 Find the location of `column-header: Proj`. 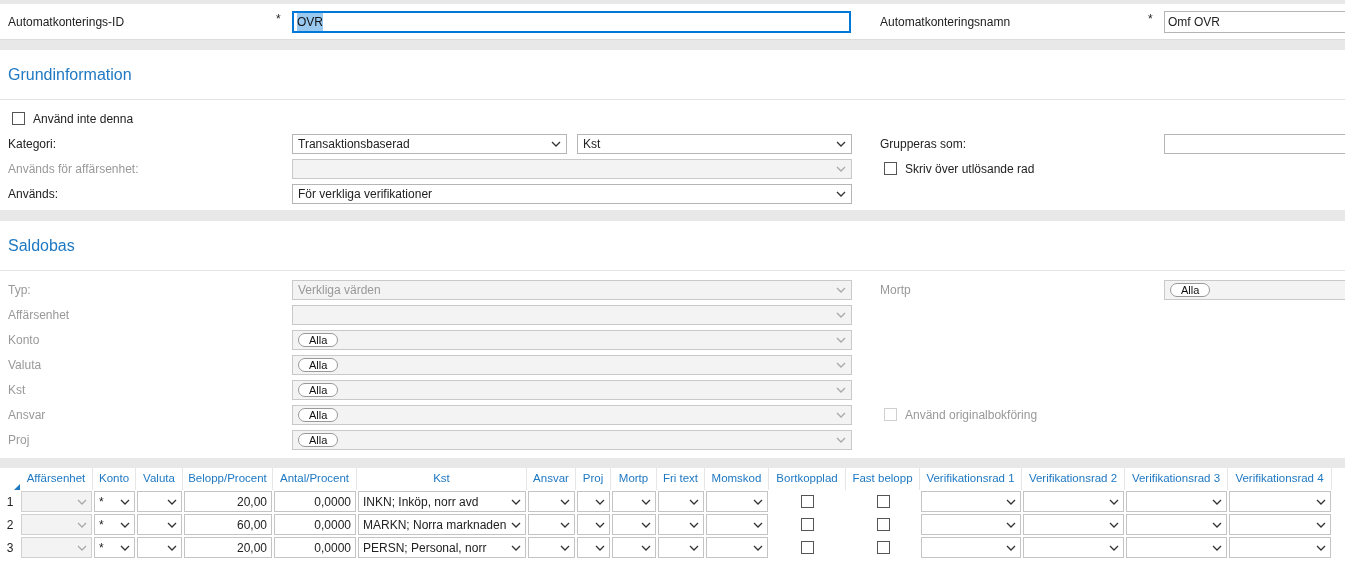

column-header: Proj is located at coordinates (593, 479).